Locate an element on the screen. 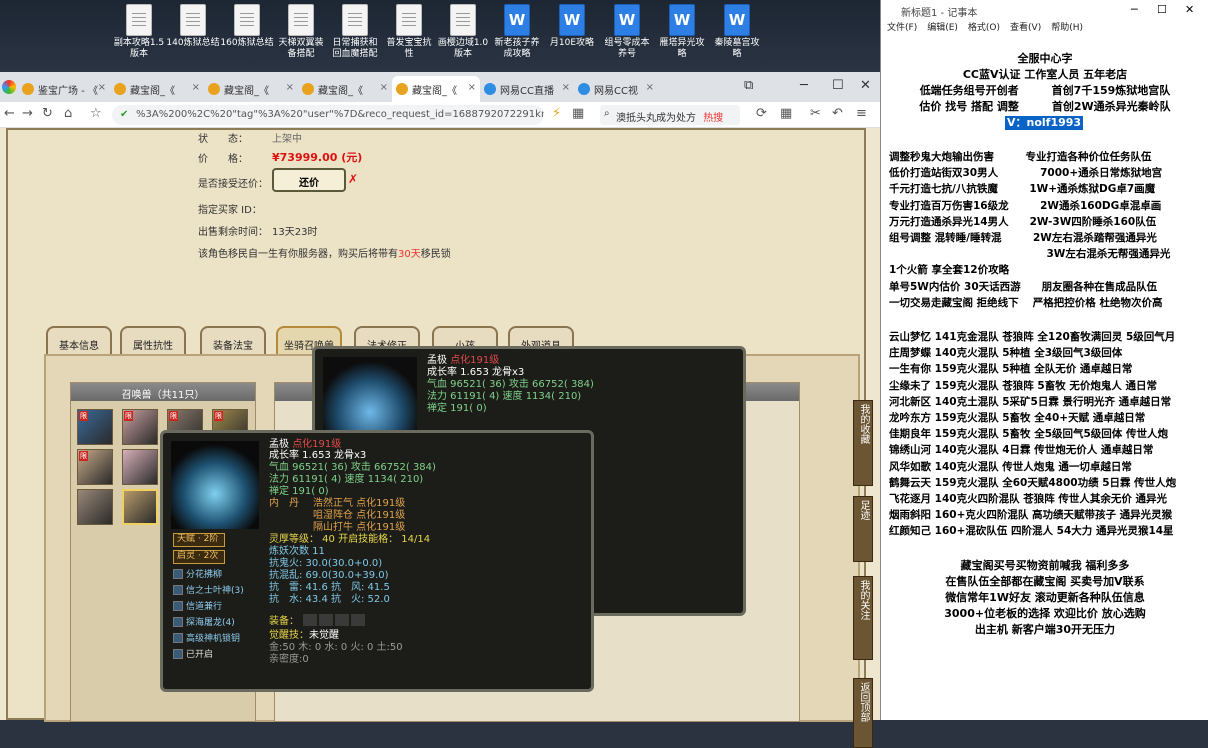 The image size is (1208, 748). qiling-badge: 启灵 · 2次 is located at coordinates (199, 557).